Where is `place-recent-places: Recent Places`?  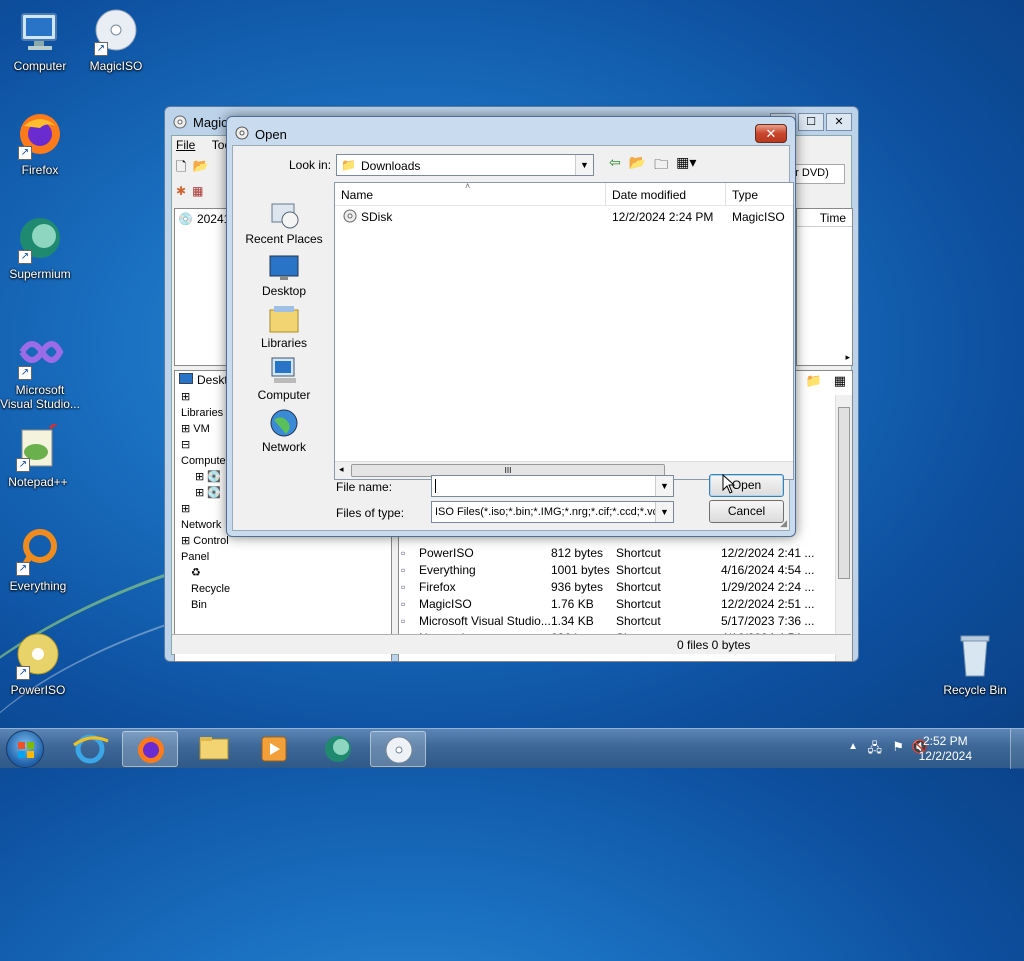 place-recent-places: Recent Places is located at coordinates (284, 223).